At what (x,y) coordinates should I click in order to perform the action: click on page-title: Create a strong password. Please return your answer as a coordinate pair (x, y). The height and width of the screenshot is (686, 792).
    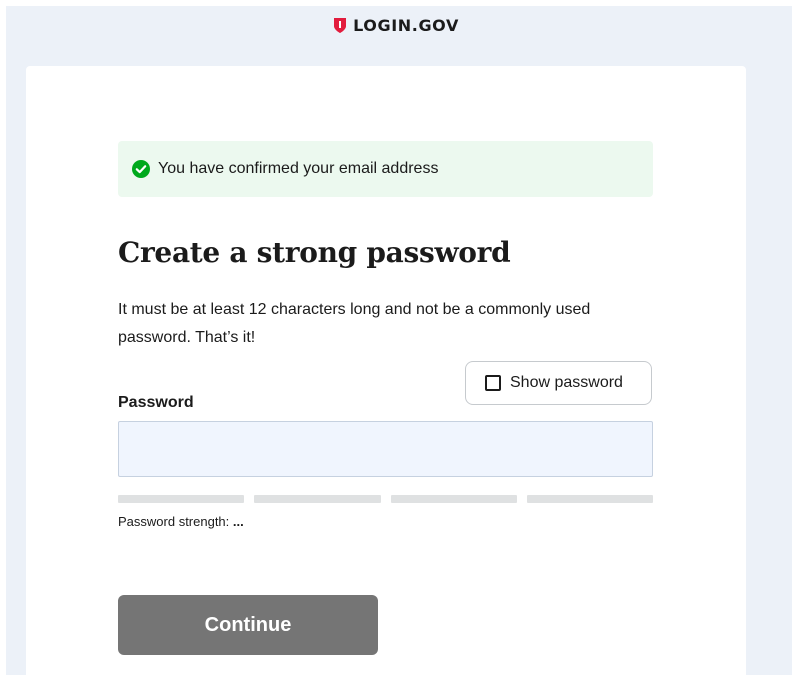
    Looking at the image, I should click on (314, 252).